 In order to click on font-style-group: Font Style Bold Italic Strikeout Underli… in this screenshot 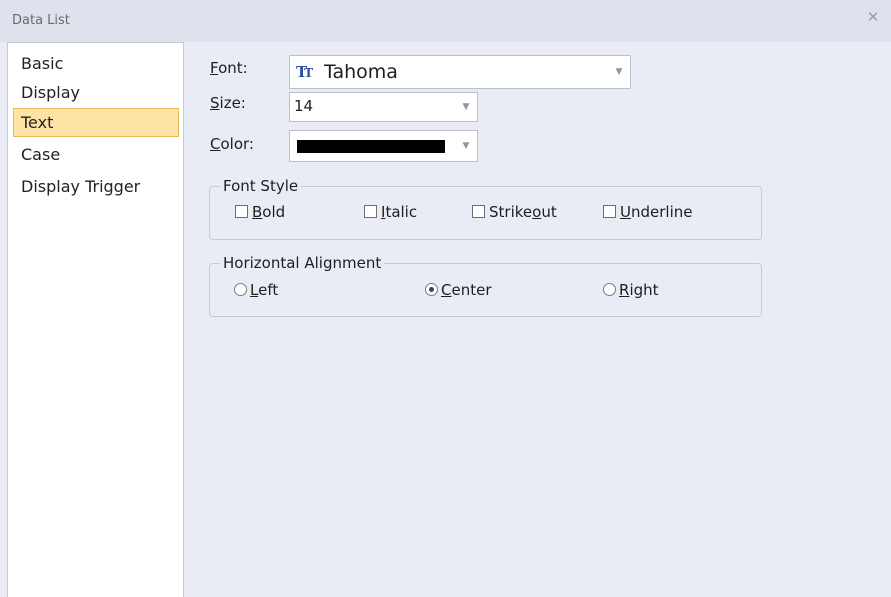, I will do `click(485, 208)`.